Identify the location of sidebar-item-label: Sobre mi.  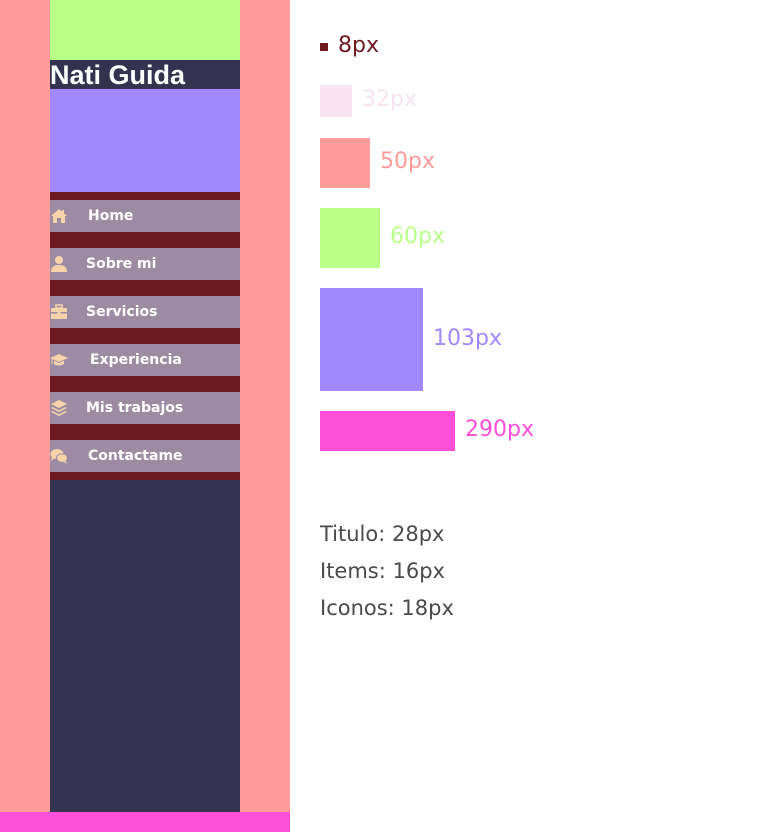
(121, 264).